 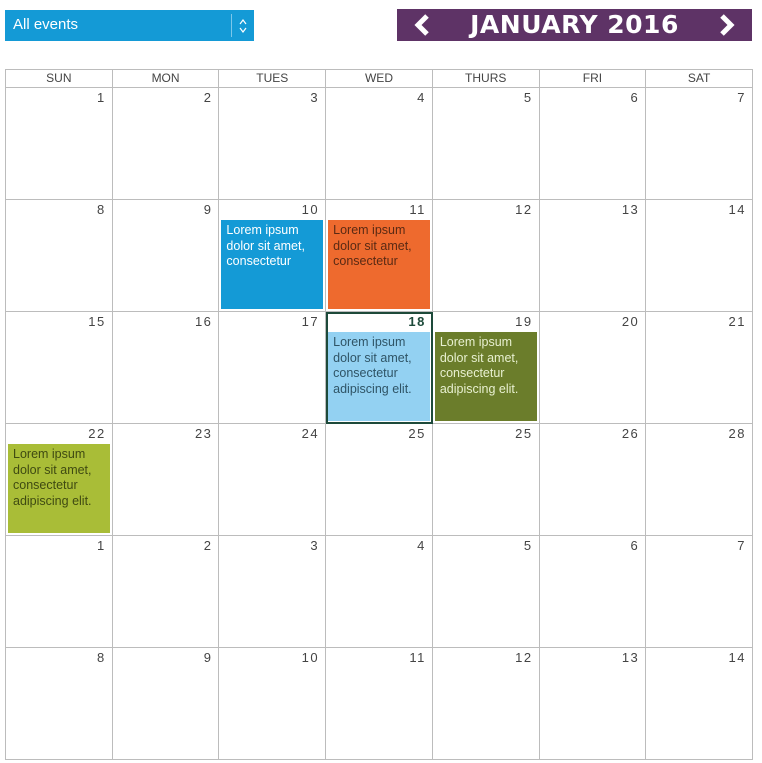 I want to click on day-number: 22, so click(x=97, y=433).